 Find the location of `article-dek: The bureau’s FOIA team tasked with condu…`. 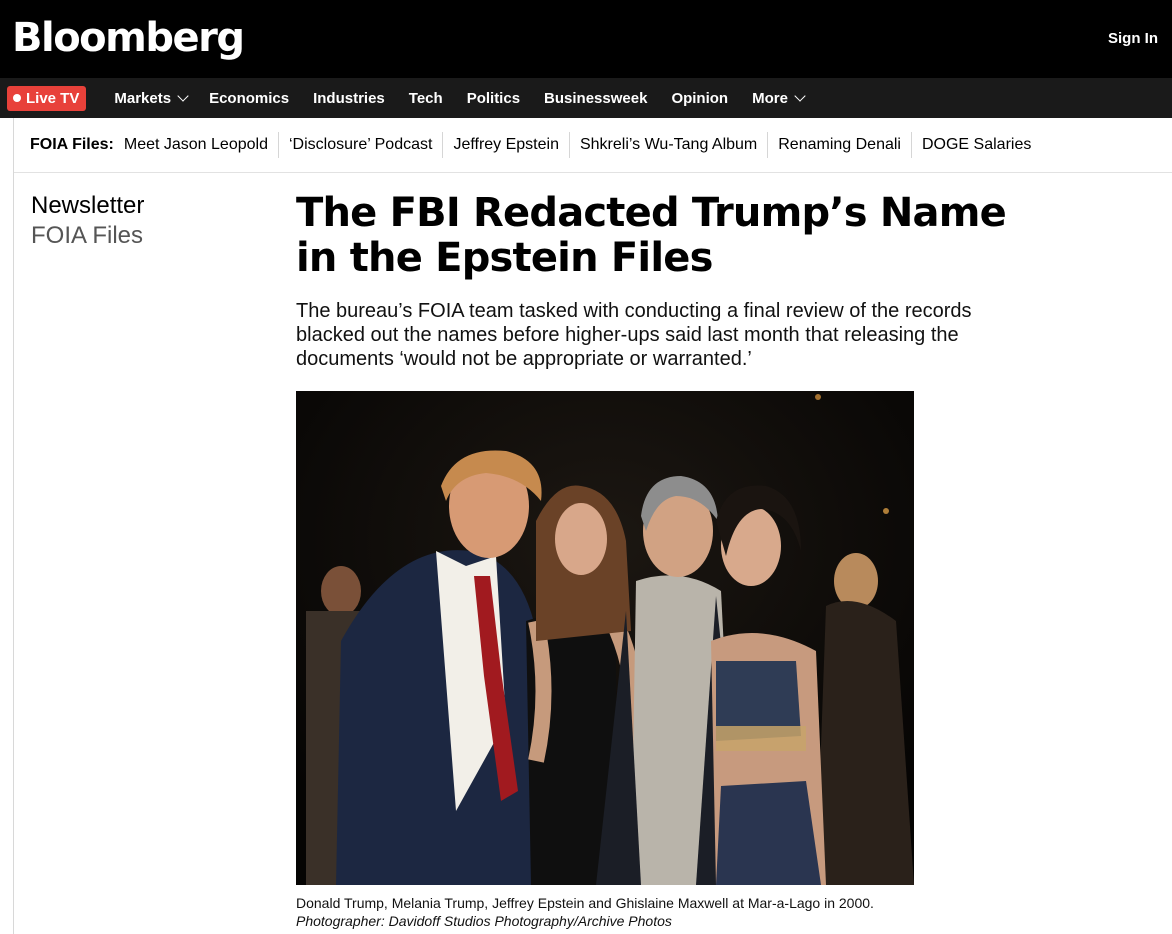

article-dek: The bureau’s FOIA team tasked with condu… is located at coordinates (634, 335).